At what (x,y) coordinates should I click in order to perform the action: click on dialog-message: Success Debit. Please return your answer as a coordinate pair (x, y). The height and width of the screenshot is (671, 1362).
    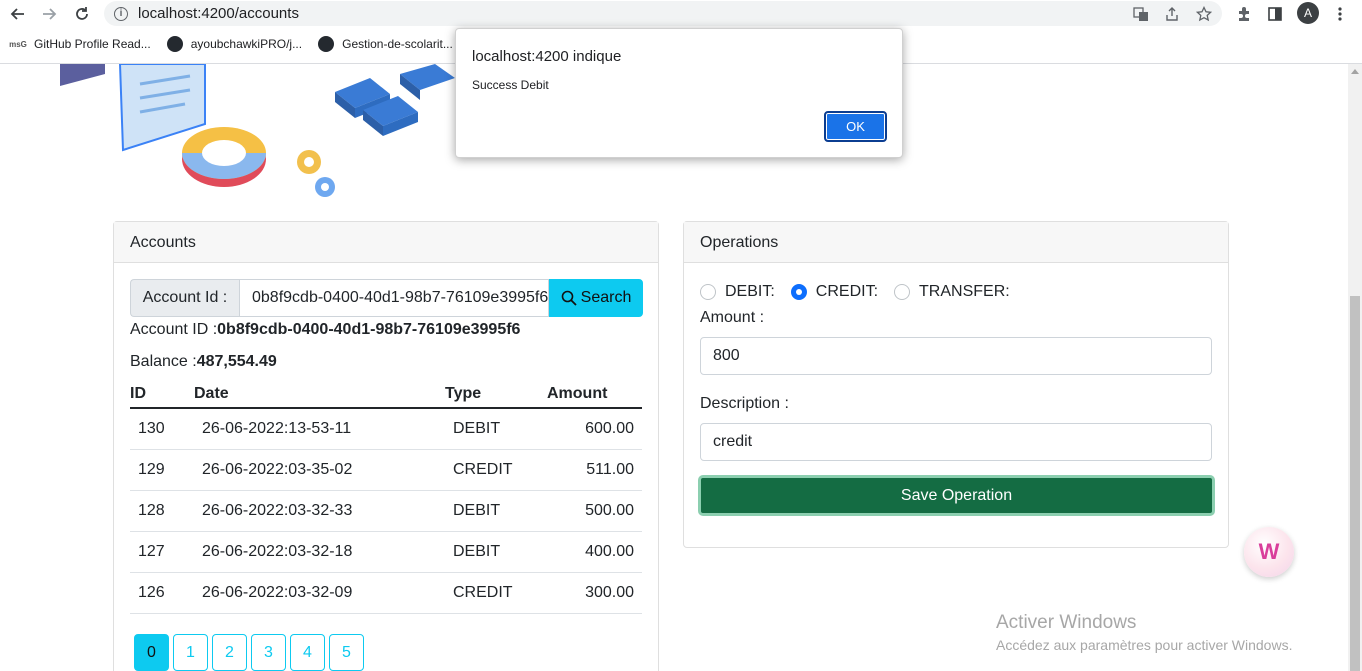
    Looking at the image, I should click on (510, 85).